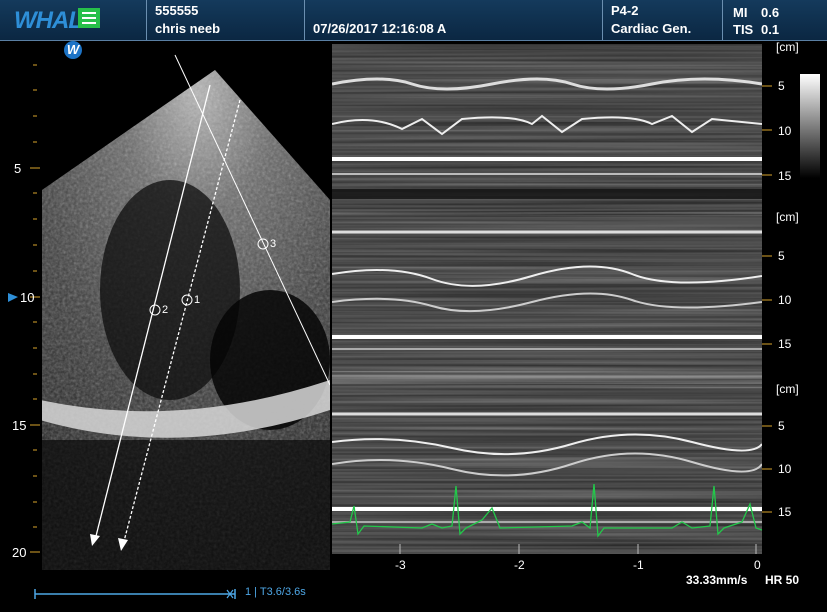  I want to click on panel2-tick-10: 10, so click(785, 300).